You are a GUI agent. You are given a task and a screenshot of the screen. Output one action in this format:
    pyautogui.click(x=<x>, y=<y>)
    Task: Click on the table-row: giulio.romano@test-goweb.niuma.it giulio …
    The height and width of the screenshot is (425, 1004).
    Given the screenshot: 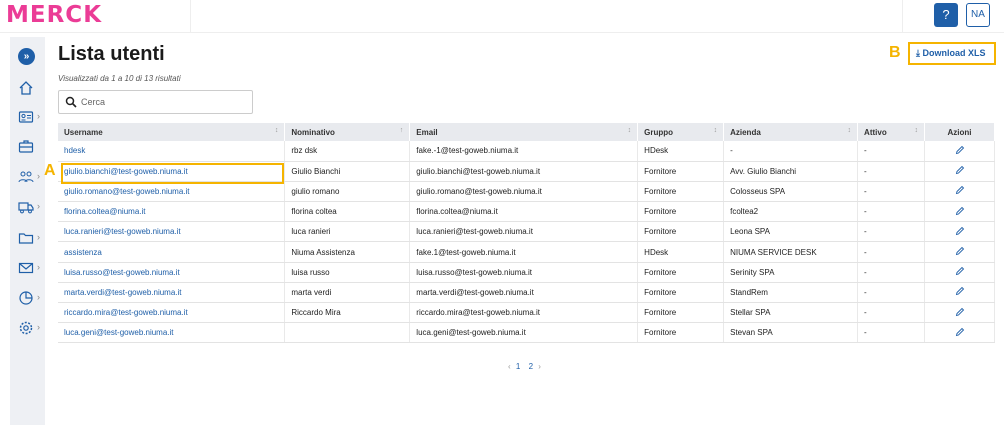 What is the action you would take?
    pyautogui.click(x=526, y=192)
    